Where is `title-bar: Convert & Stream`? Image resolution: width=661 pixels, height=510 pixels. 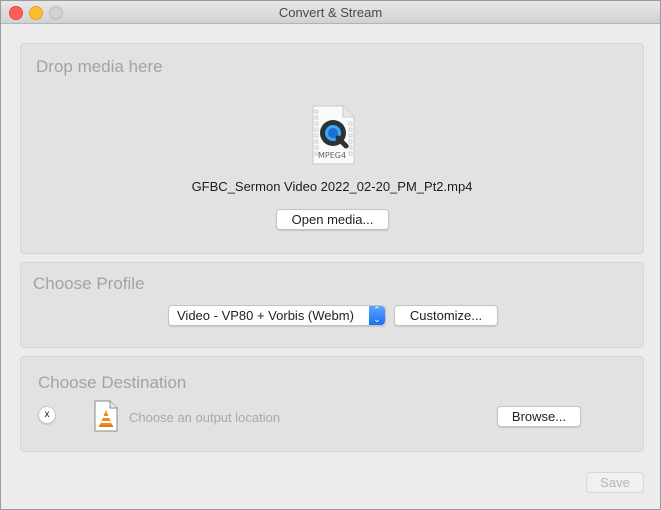
title-bar: Convert & Stream is located at coordinates (330, 12).